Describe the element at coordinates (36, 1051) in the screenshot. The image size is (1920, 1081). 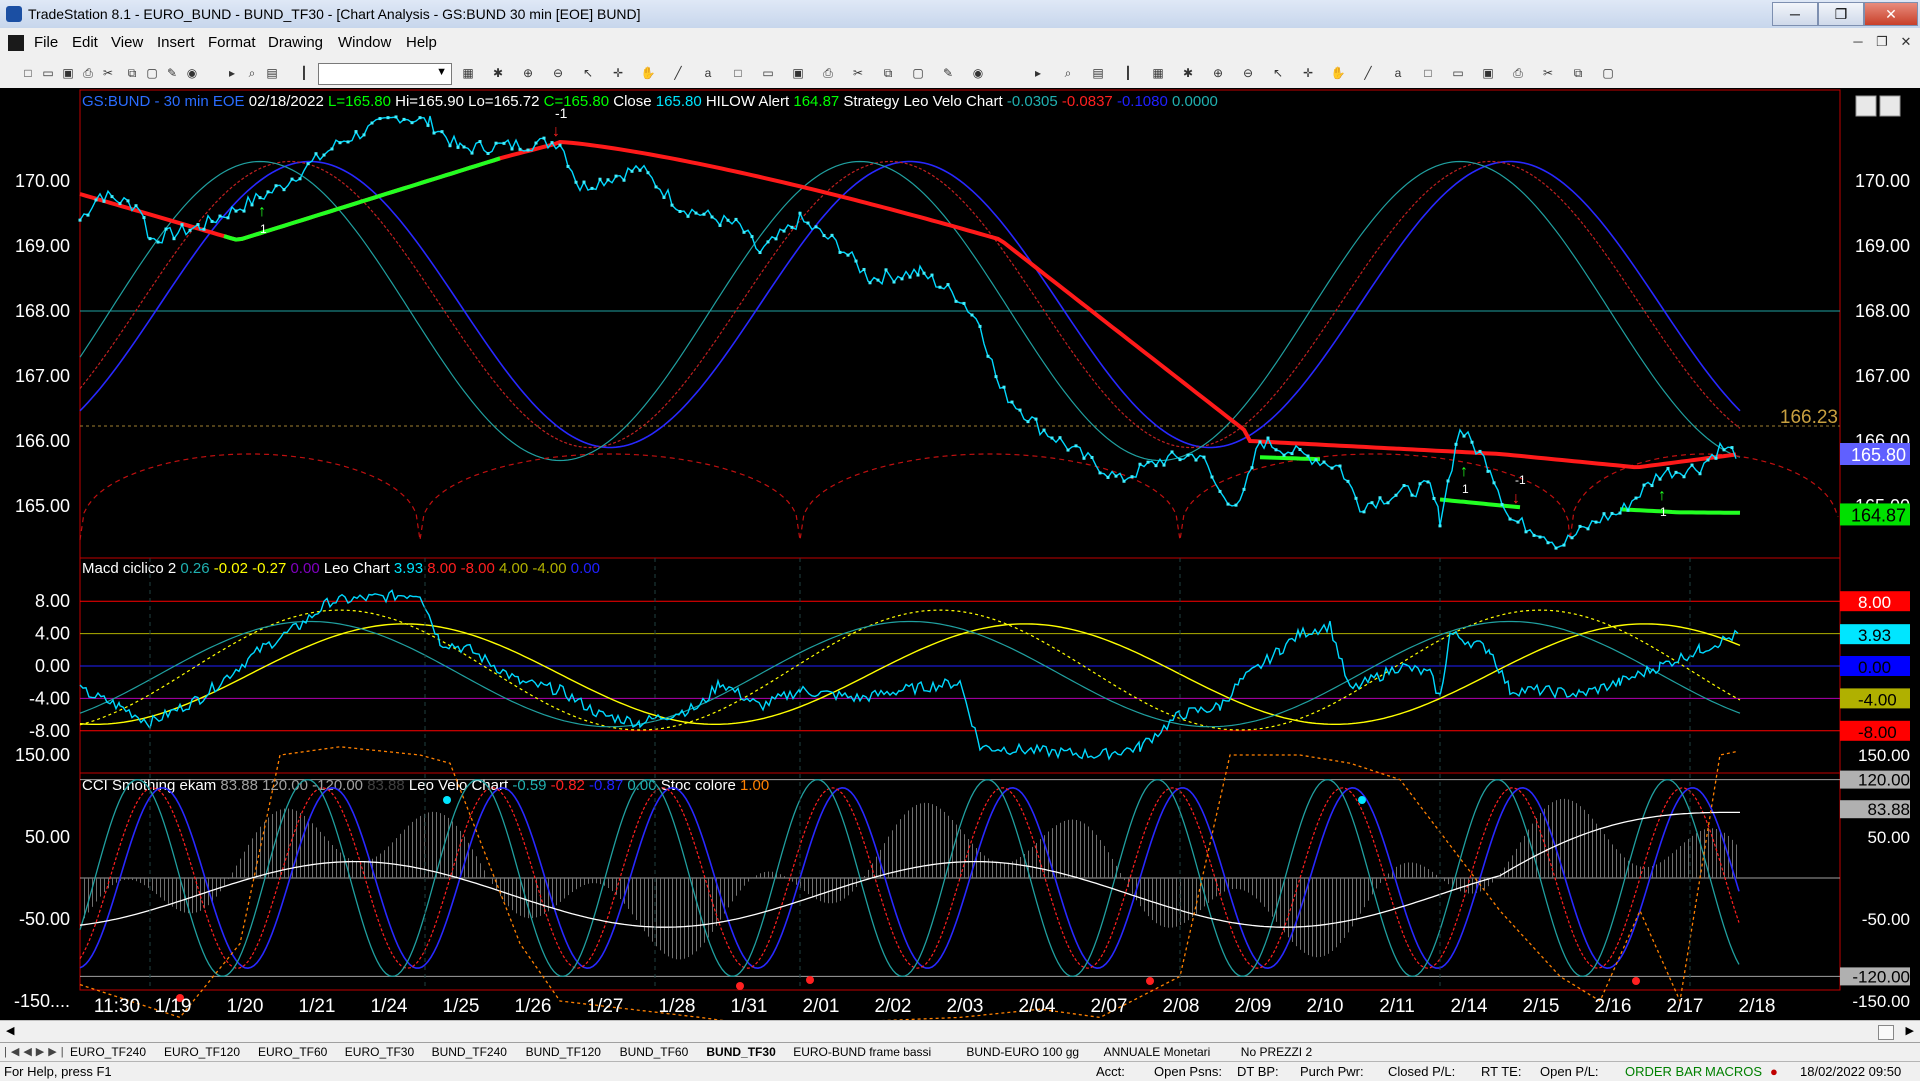
I see `tab-nav-arrows: |◀◀▶▶|` at that location.